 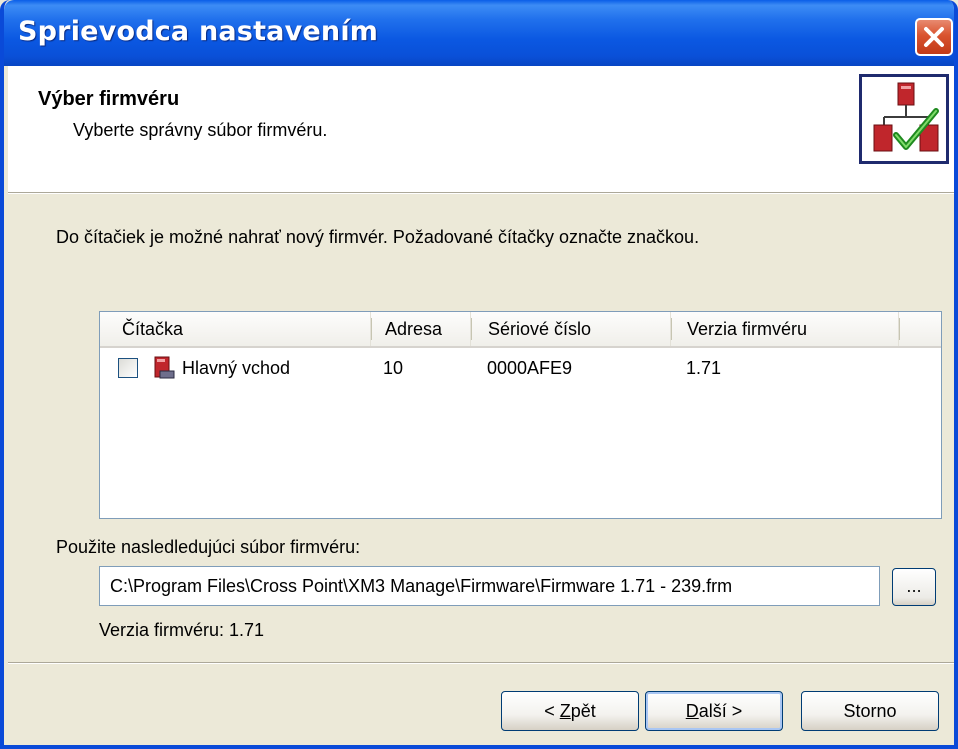 I want to click on back-button-prefix: <, so click(x=552, y=711).